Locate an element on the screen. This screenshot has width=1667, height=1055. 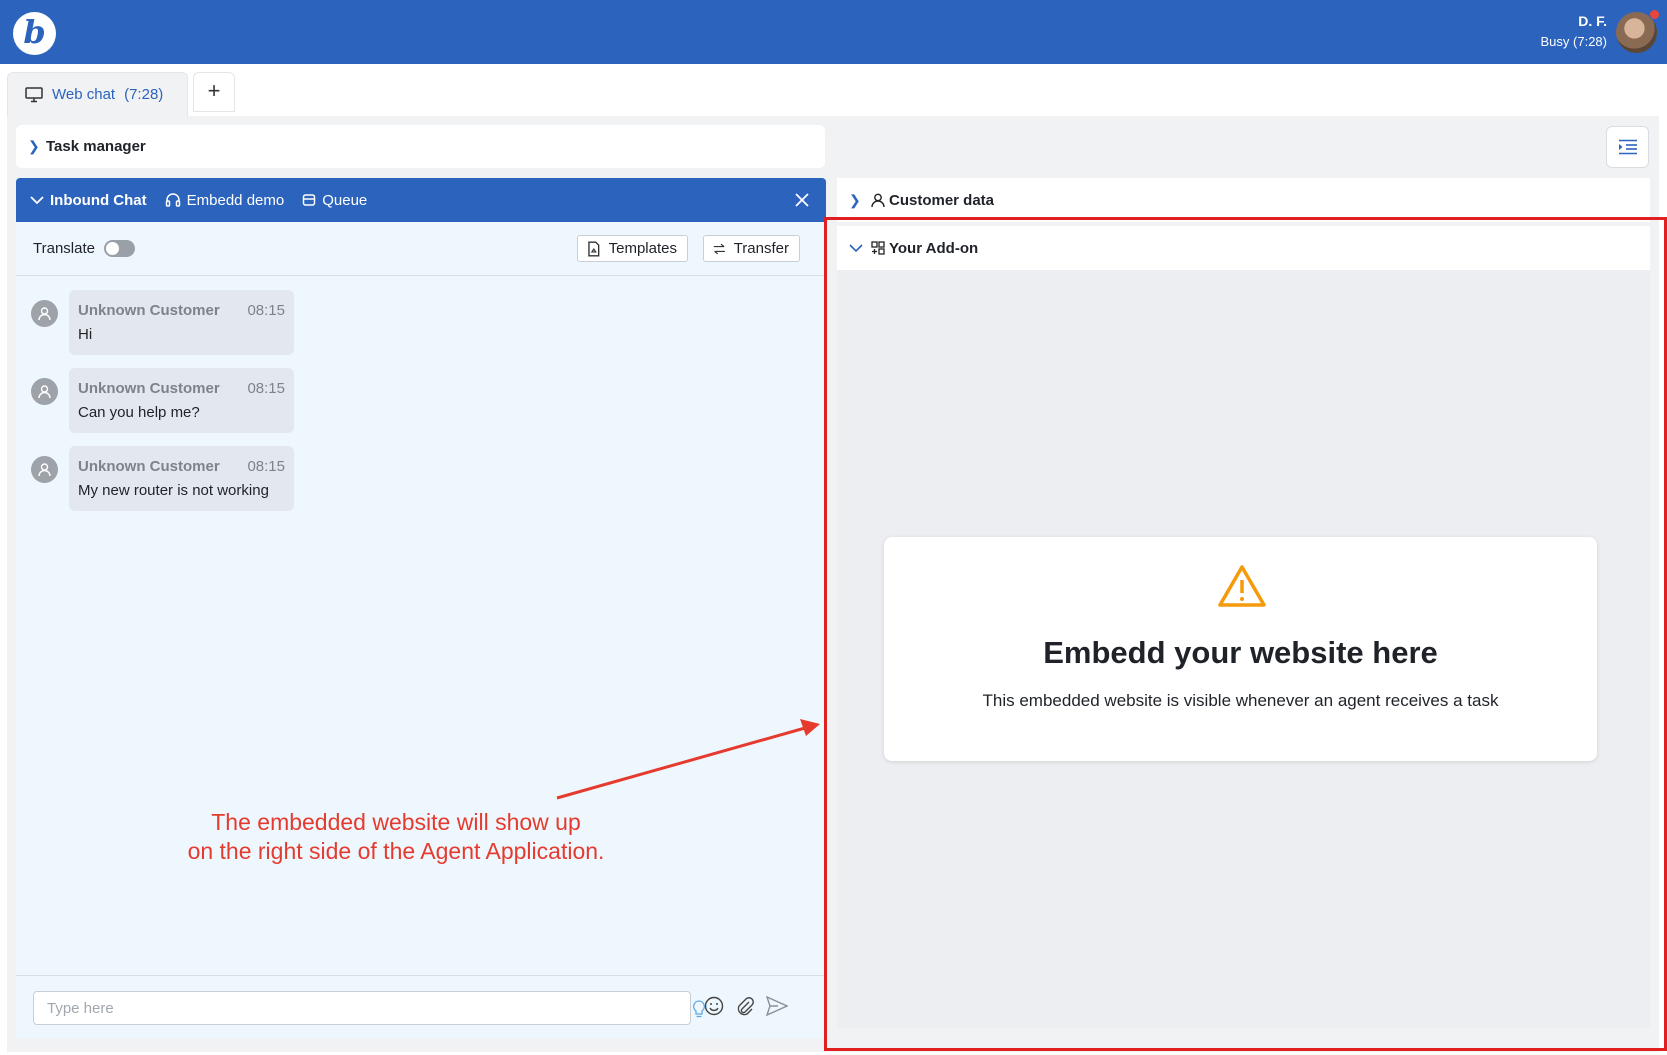
message-composer is located at coordinates (421, 1006).